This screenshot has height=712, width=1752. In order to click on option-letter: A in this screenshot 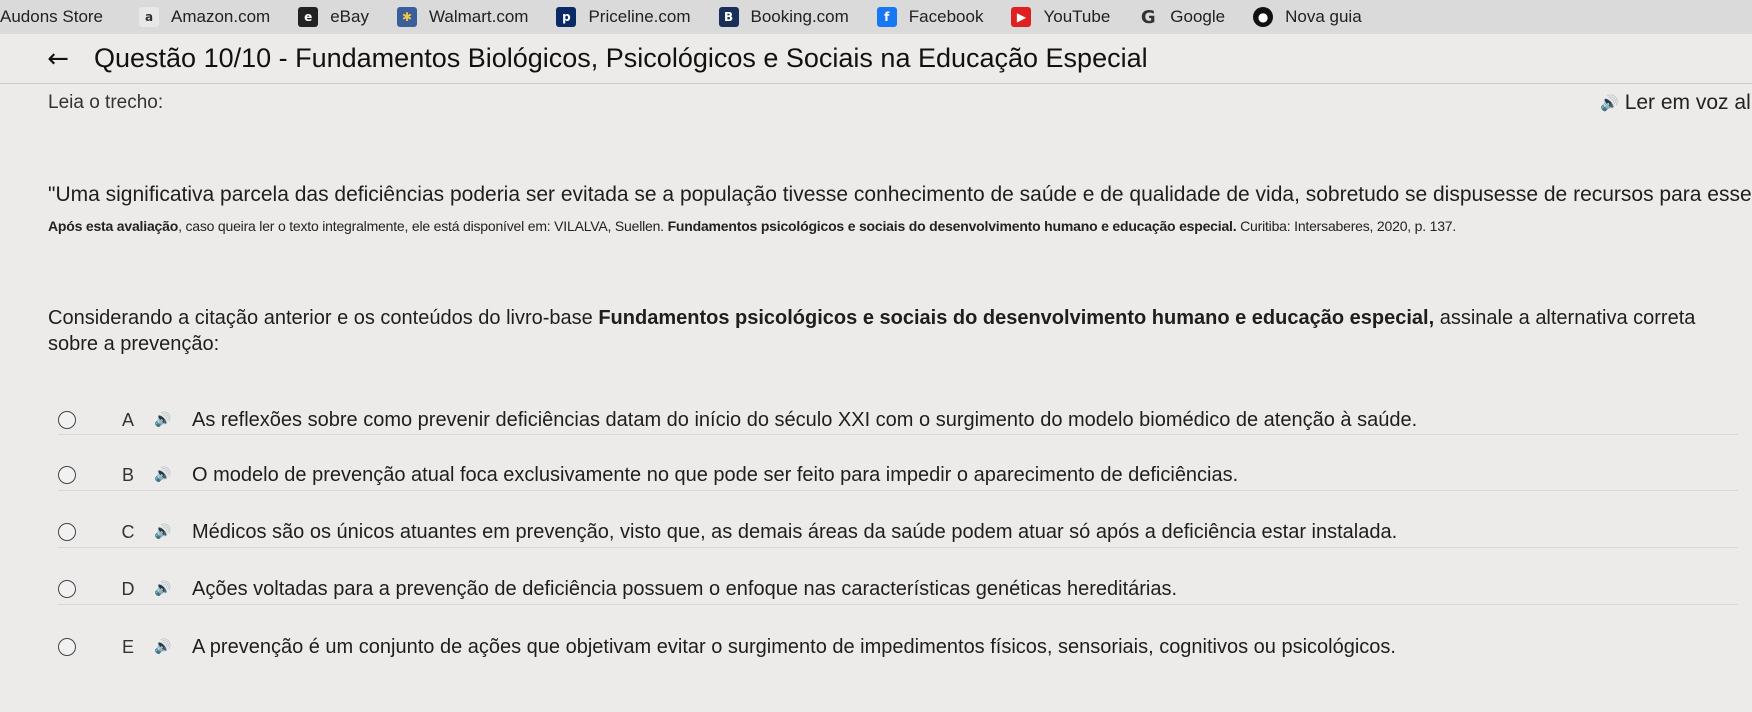, I will do `click(127, 419)`.